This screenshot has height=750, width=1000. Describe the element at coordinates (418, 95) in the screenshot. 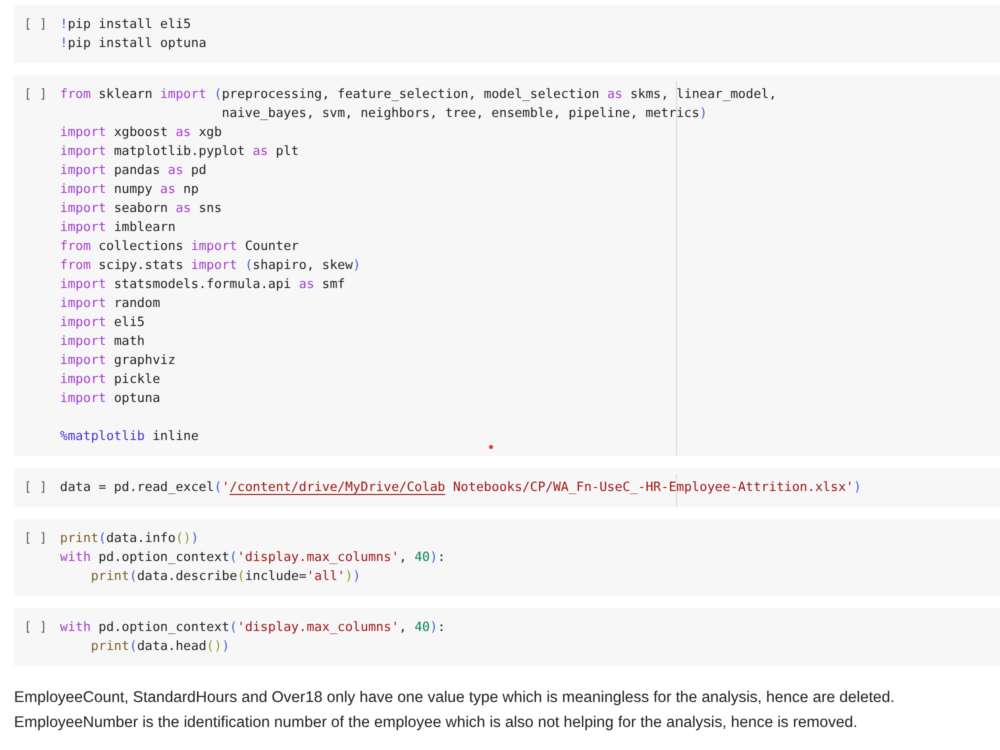

I see `code-line: from sklearn import (preprocessing, feature_selection, model_selection as skms, linear_model,` at that location.